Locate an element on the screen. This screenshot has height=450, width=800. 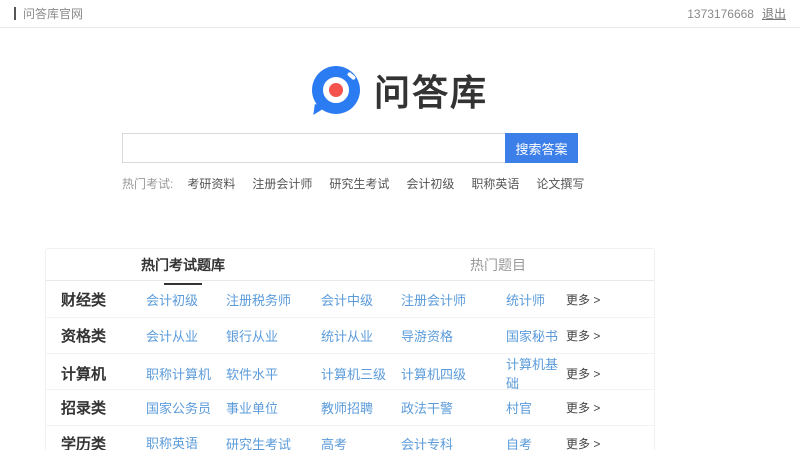
bank-link: 注册税务师 is located at coordinates (273, 299).